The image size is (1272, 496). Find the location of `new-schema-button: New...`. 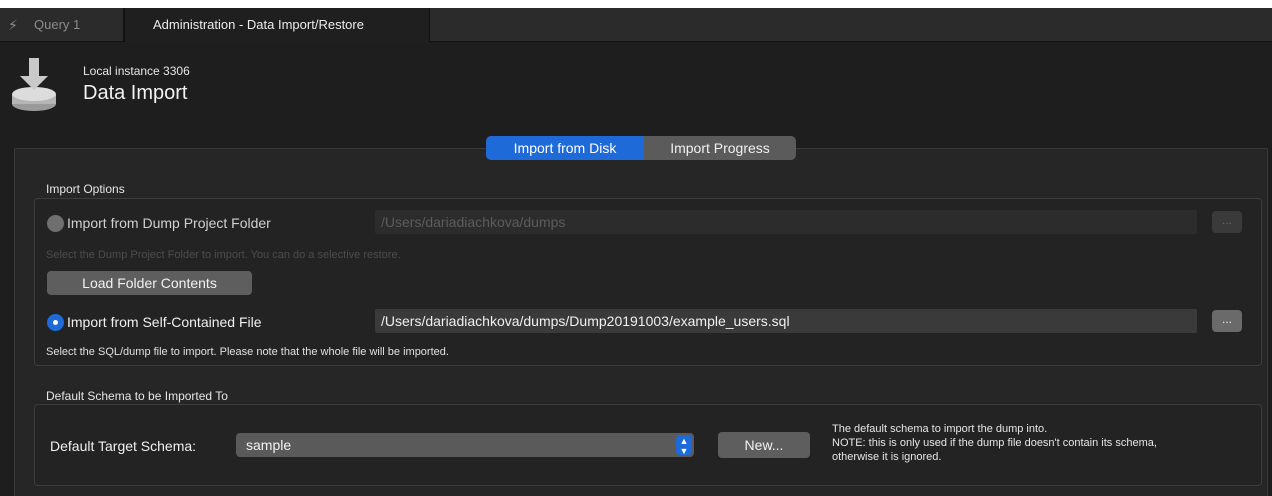

new-schema-button: New... is located at coordinates (764, 445).